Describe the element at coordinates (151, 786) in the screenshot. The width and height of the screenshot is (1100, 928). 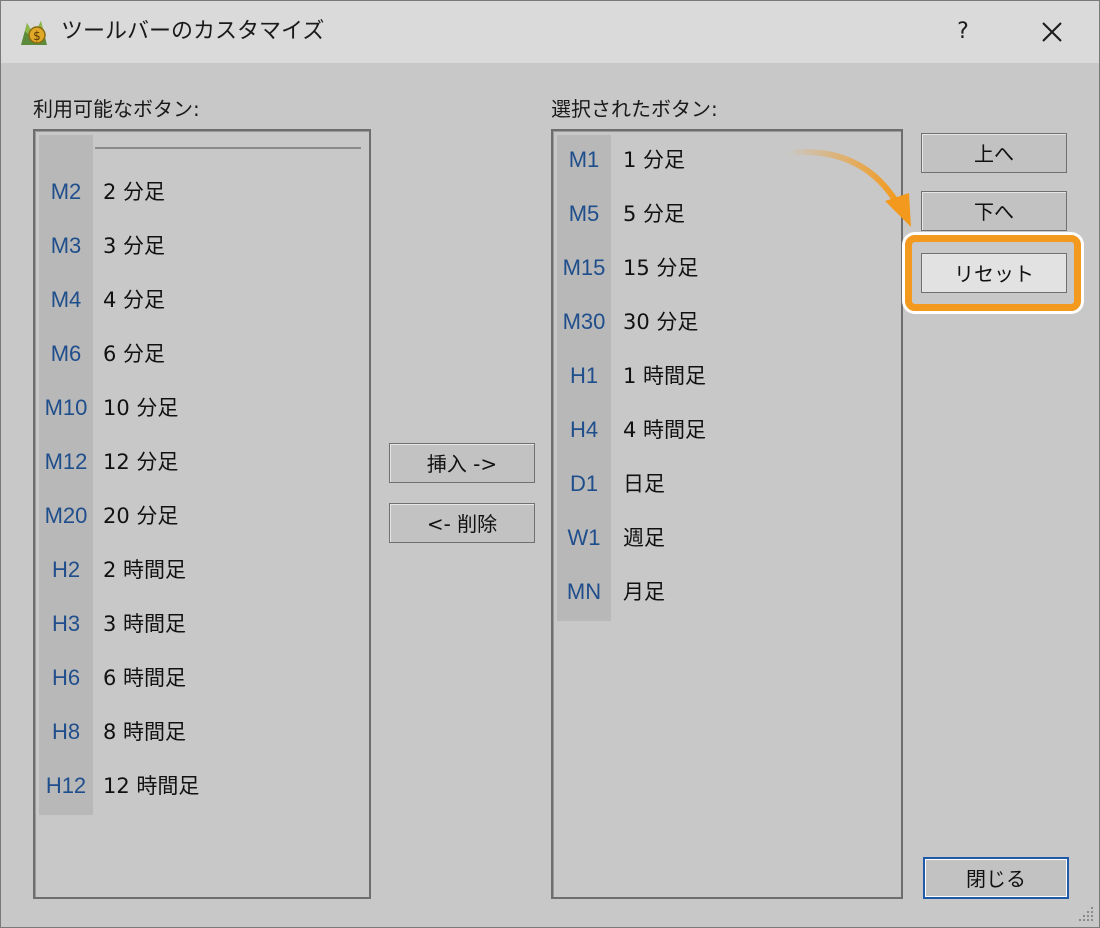
I see `timeframe-label: 12 時間足` at that location.